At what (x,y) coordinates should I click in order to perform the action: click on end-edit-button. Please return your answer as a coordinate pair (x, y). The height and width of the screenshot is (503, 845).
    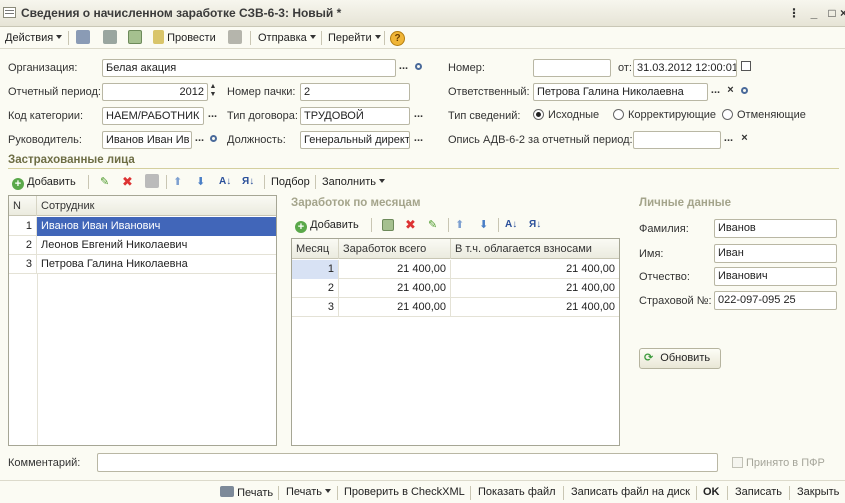
    Looking at the image, I should click on (152, 182).